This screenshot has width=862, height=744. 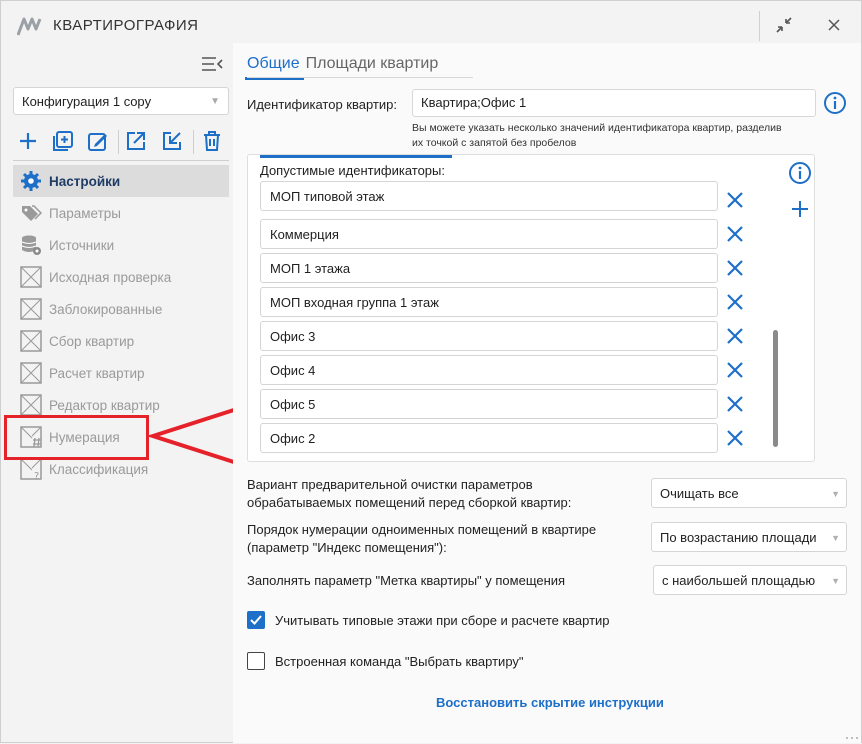 I want to click on export-icon, so click(x=136, y=141).